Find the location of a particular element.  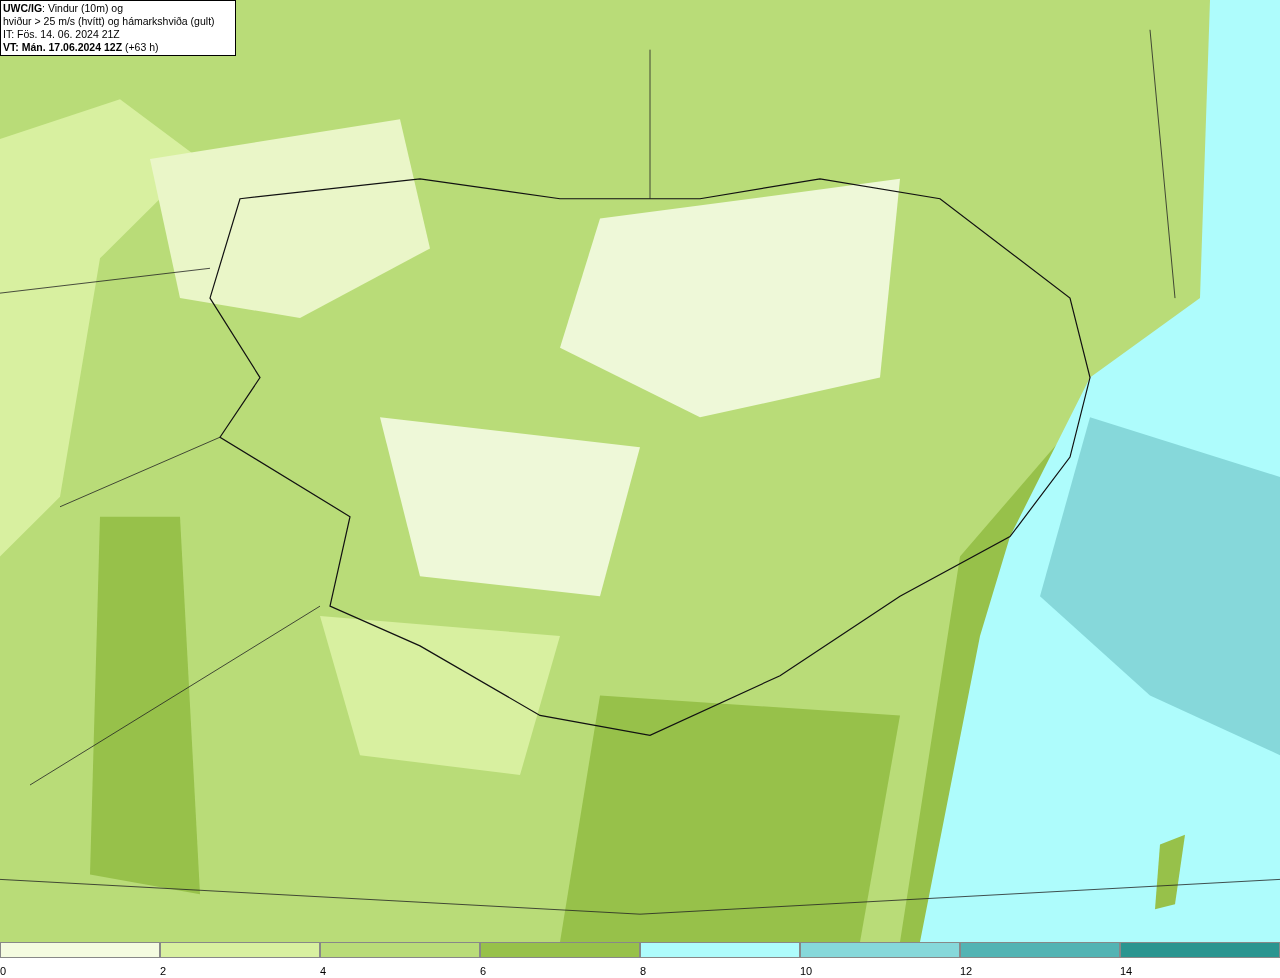

legend-label: 4 is located at coordinates (323, 971).